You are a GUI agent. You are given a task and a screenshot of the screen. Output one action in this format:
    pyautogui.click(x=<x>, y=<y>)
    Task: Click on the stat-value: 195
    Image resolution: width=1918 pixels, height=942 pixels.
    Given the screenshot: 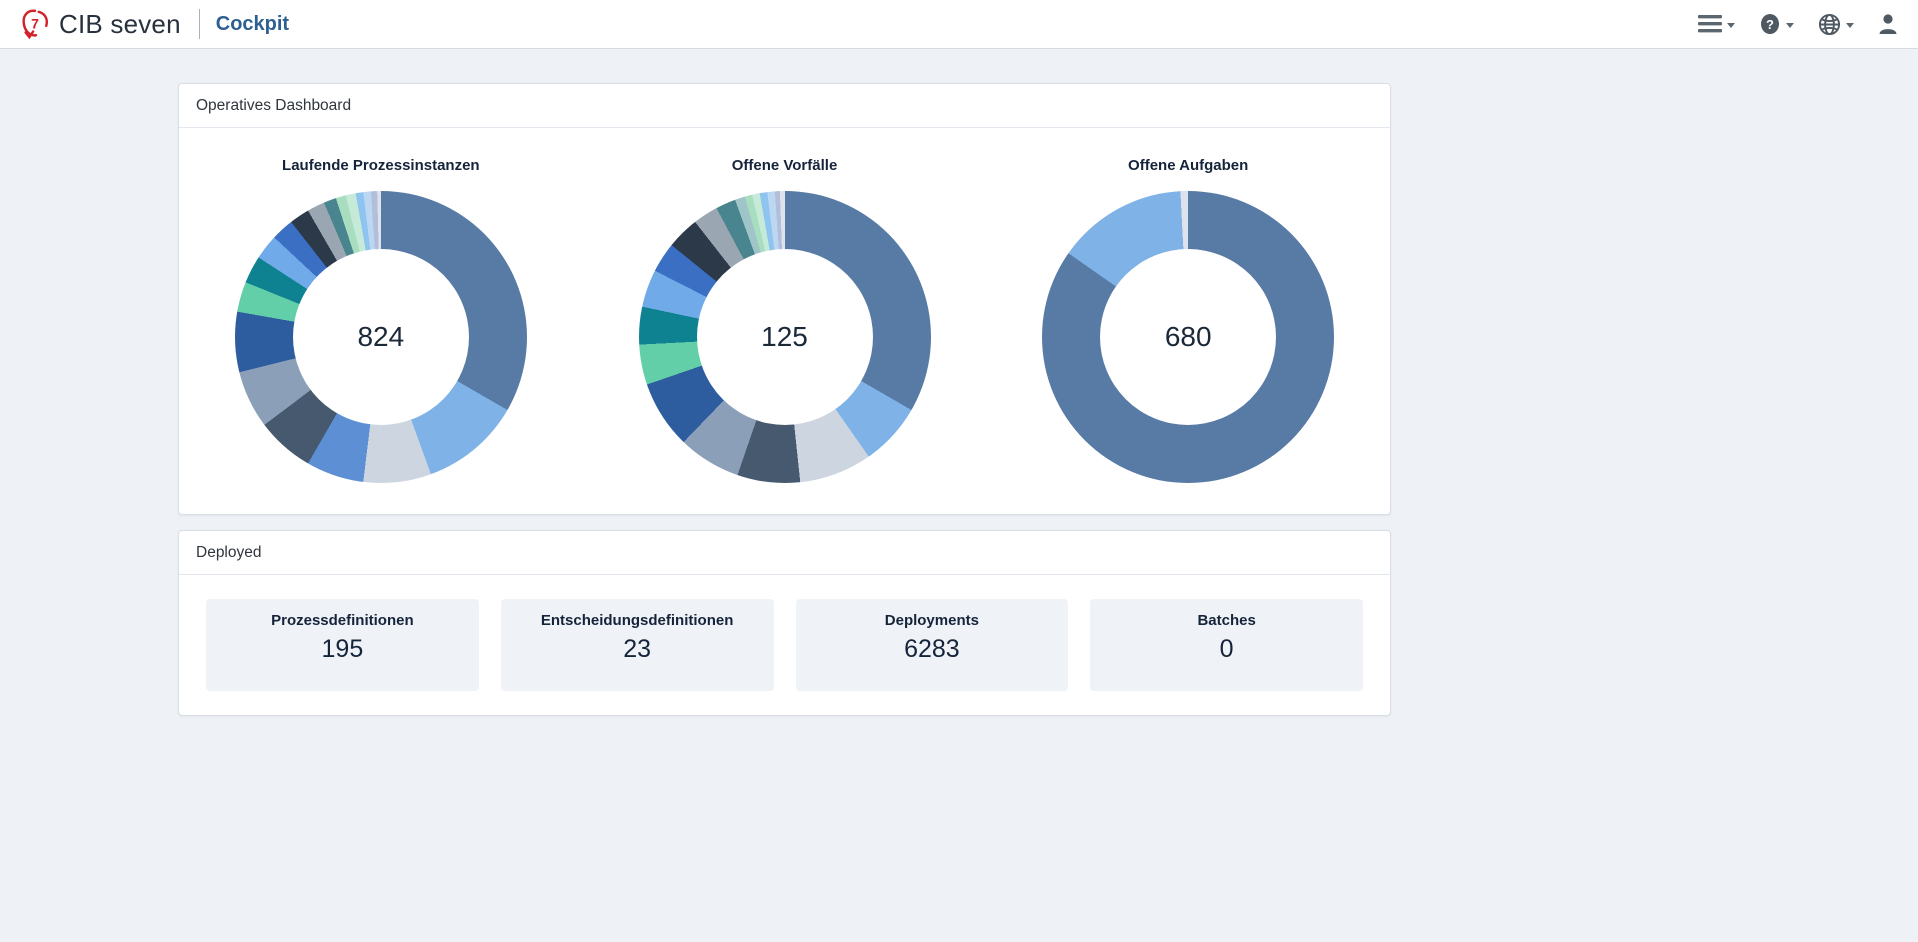 What is the action you would take?
    pyautogui.click(x=342, y=649)
    